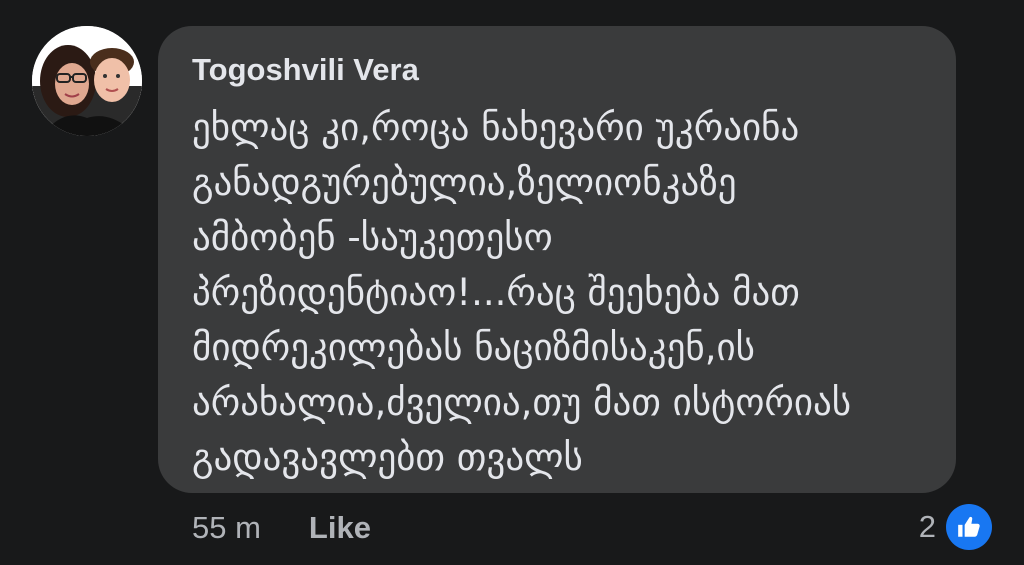 The width and height of the screenshot is (1024, 565). Describe the element at coordinates (496, 127) in the screenshot. I see `comment-line: ეხლაც კი,როცა ნახევარი უკრაინა` at that location.